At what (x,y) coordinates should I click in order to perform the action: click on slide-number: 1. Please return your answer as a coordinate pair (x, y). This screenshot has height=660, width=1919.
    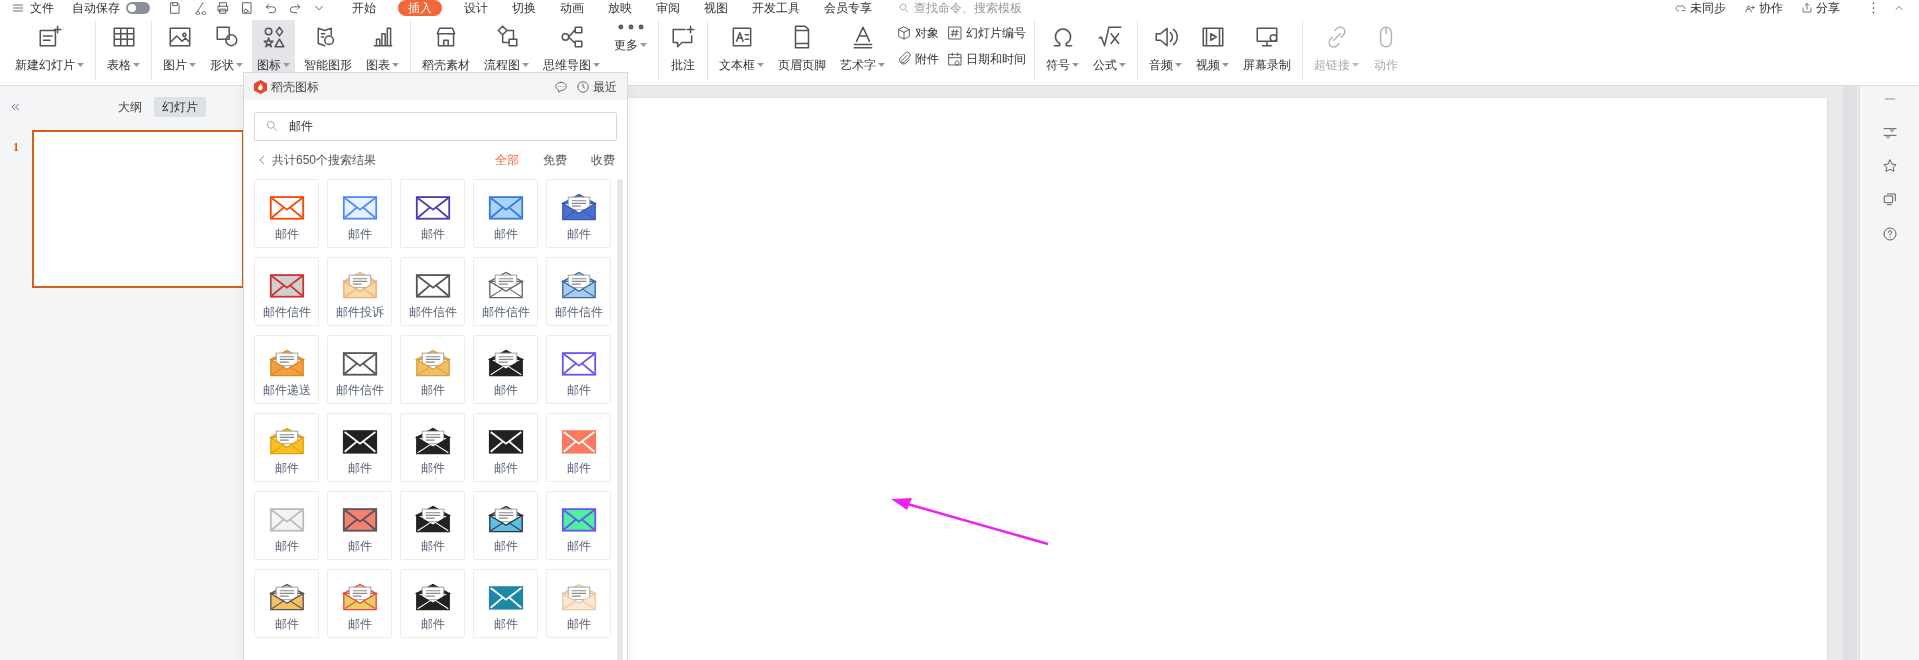
    Looking at the image, I should click on (15, 147).